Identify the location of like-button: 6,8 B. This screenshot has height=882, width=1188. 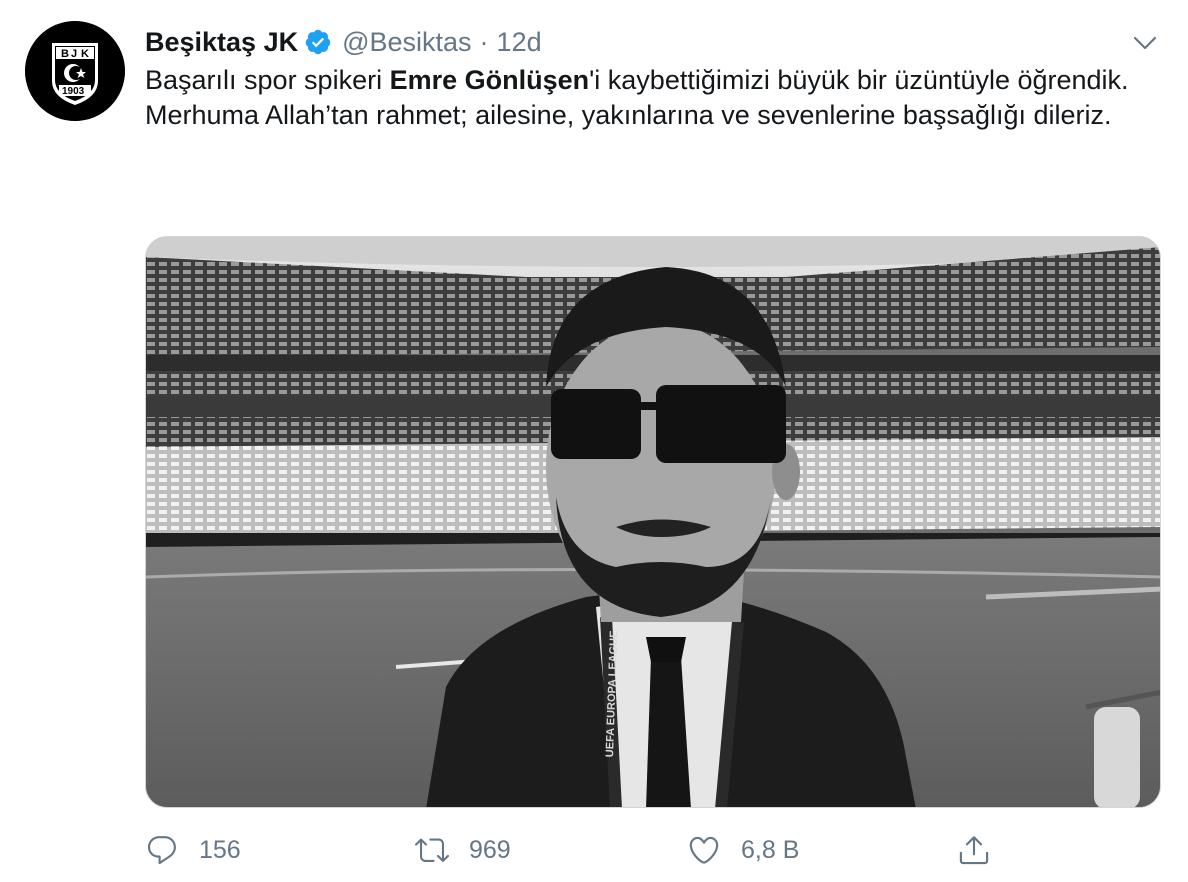
(743, 850).